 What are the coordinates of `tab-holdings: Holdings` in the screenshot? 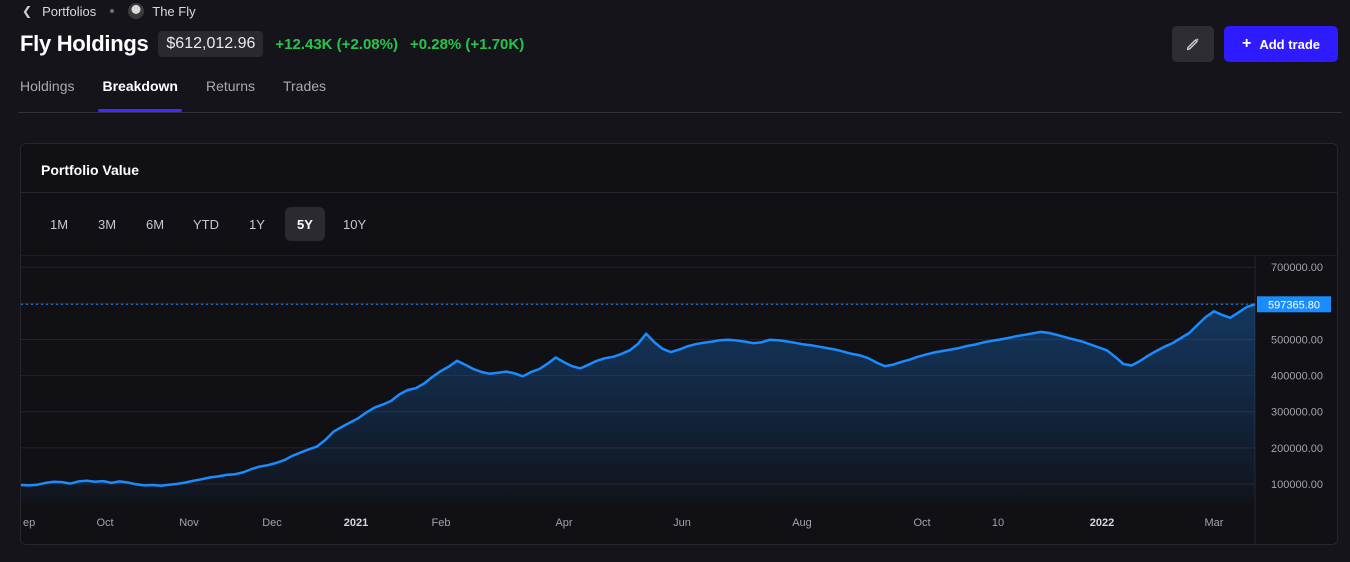 It's located at (47, 95).